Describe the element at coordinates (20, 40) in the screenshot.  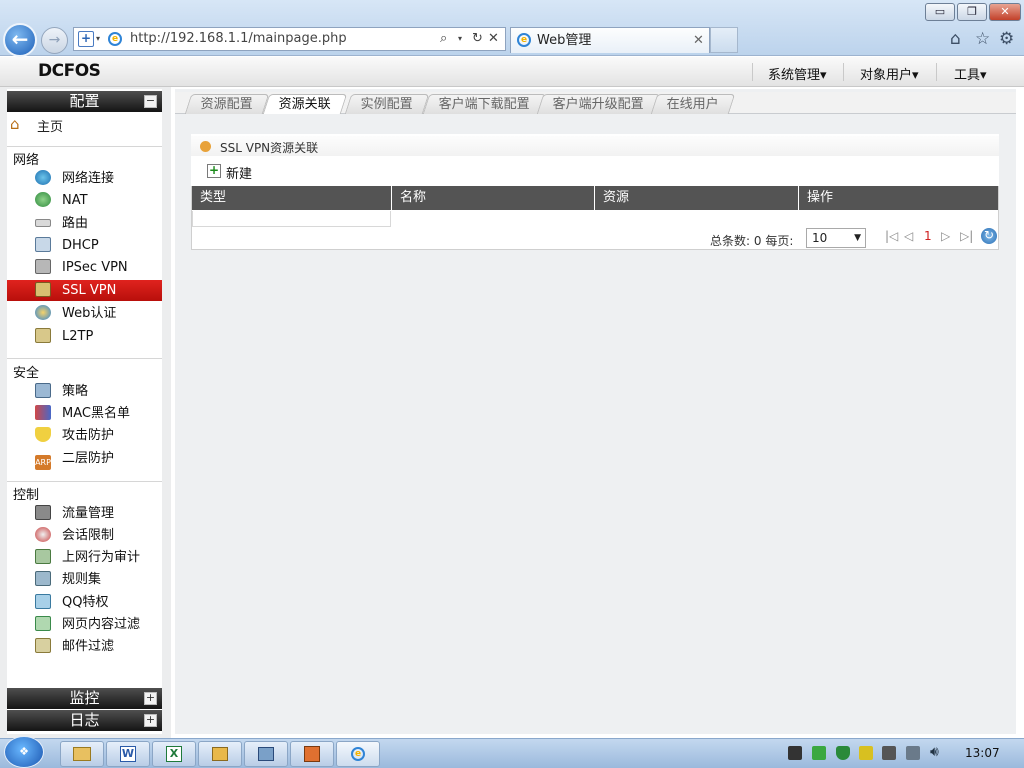
I see `back-button: ←` at that location.